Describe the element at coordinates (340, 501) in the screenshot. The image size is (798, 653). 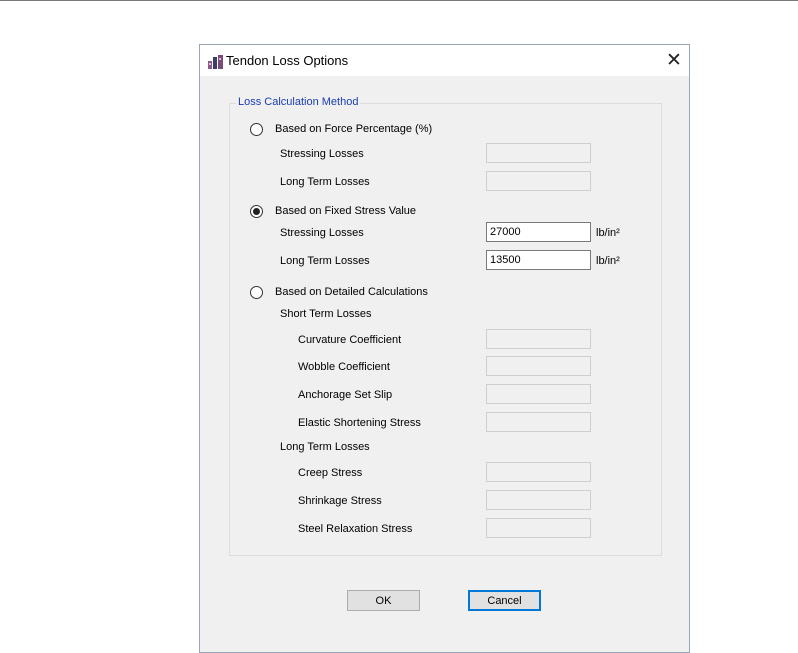
I see `shrinkage-stress-label: Shrinkage Stress` at that location.